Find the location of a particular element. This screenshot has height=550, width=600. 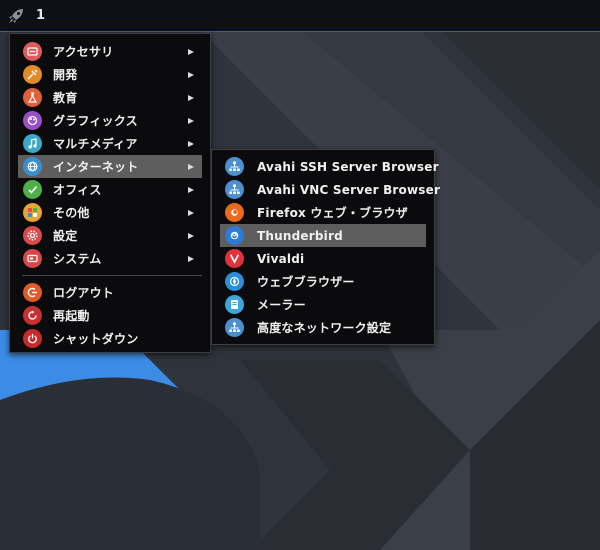

menu-item-label: Firefox ウェブ・ブラウザ is located at coordinates (332, 213).